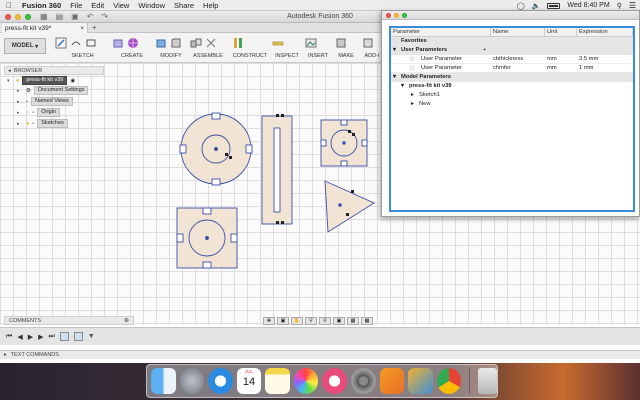 The height and width of the screenshot is (400, 640). What do you see at coordinates (27, 113) in the screenshot?
I see `lightbulb-icon: ○` at bounding box center [27, 113].